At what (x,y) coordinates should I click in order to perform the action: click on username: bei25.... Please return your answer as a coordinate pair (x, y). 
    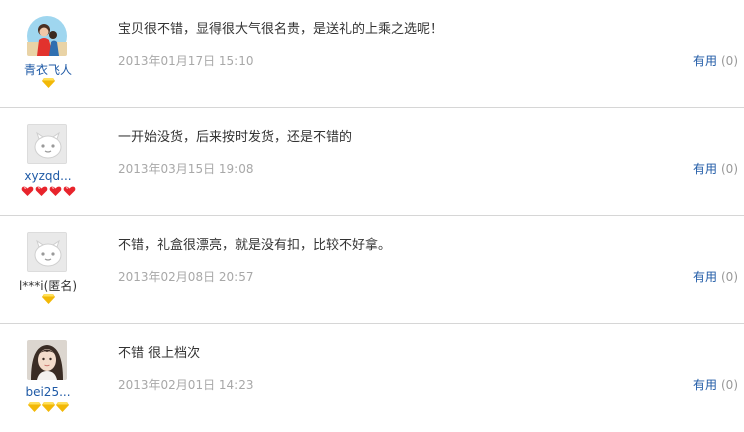
    Looking at the image, I should click on (48, 392).